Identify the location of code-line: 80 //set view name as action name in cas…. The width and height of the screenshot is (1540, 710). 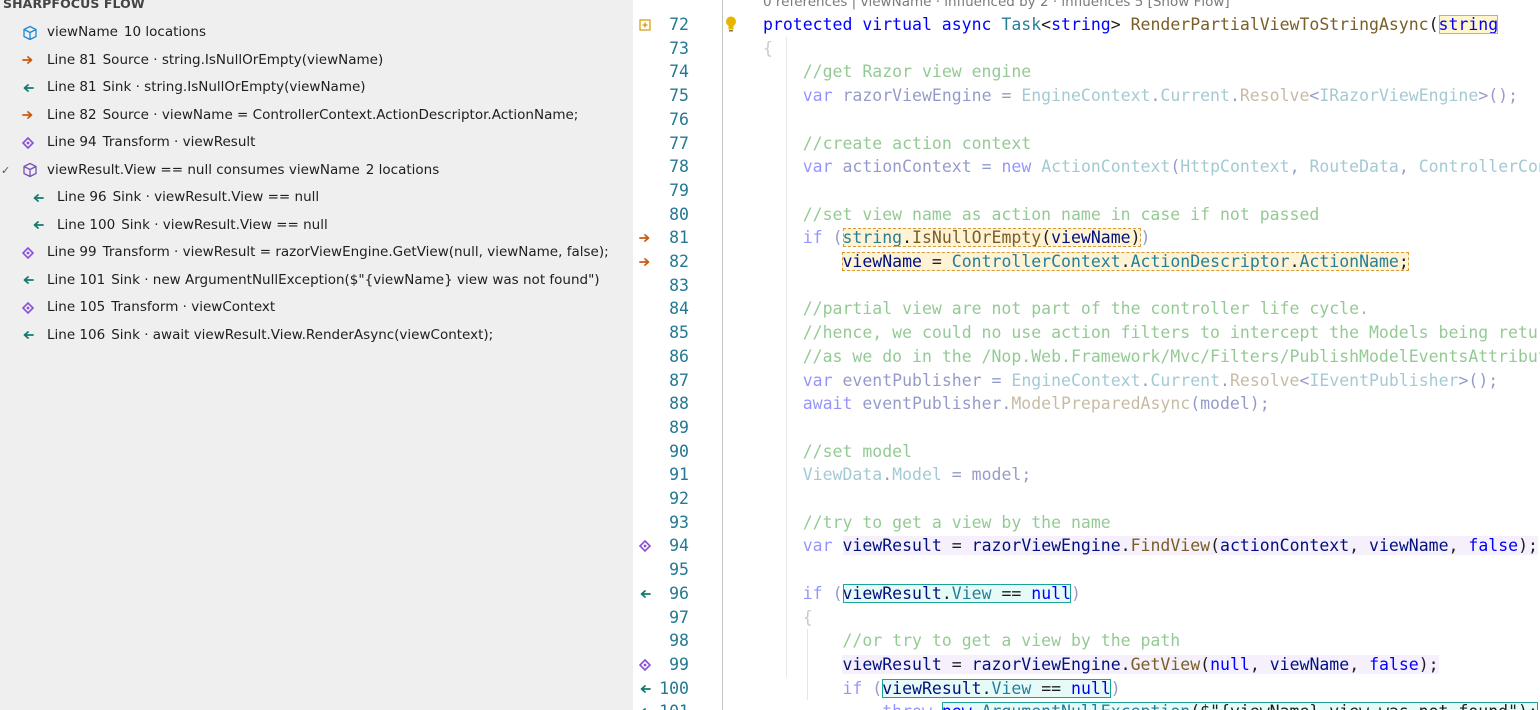
(1086, 215).